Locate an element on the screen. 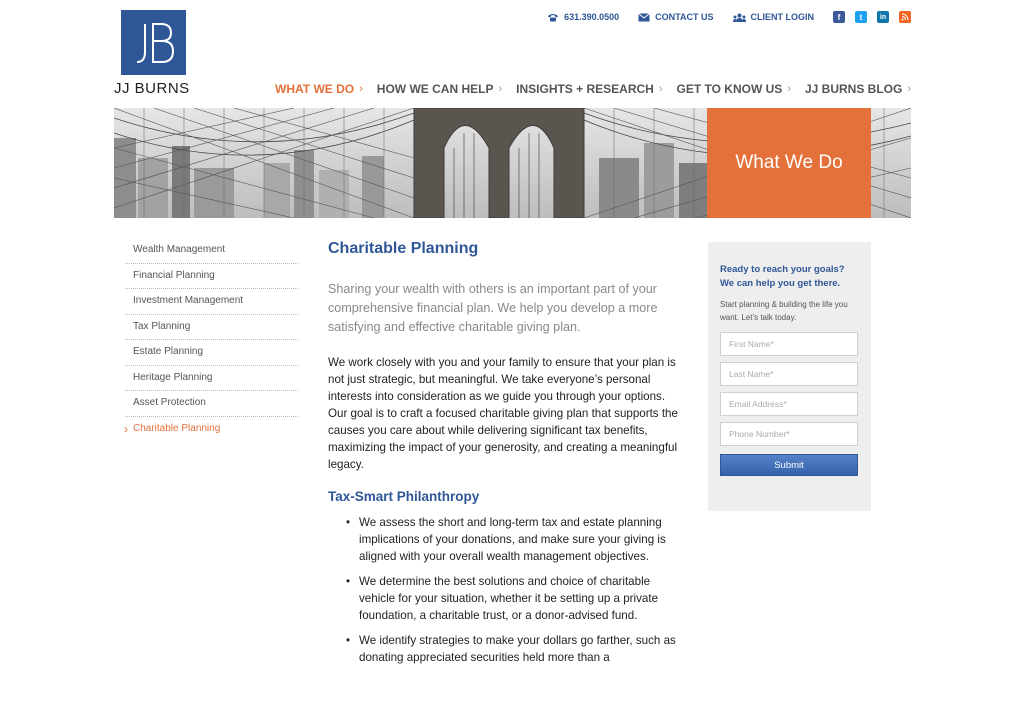 The image size is (1024, 706). form-heading-line: We can help you get there. is located at coordinates (780, 283).